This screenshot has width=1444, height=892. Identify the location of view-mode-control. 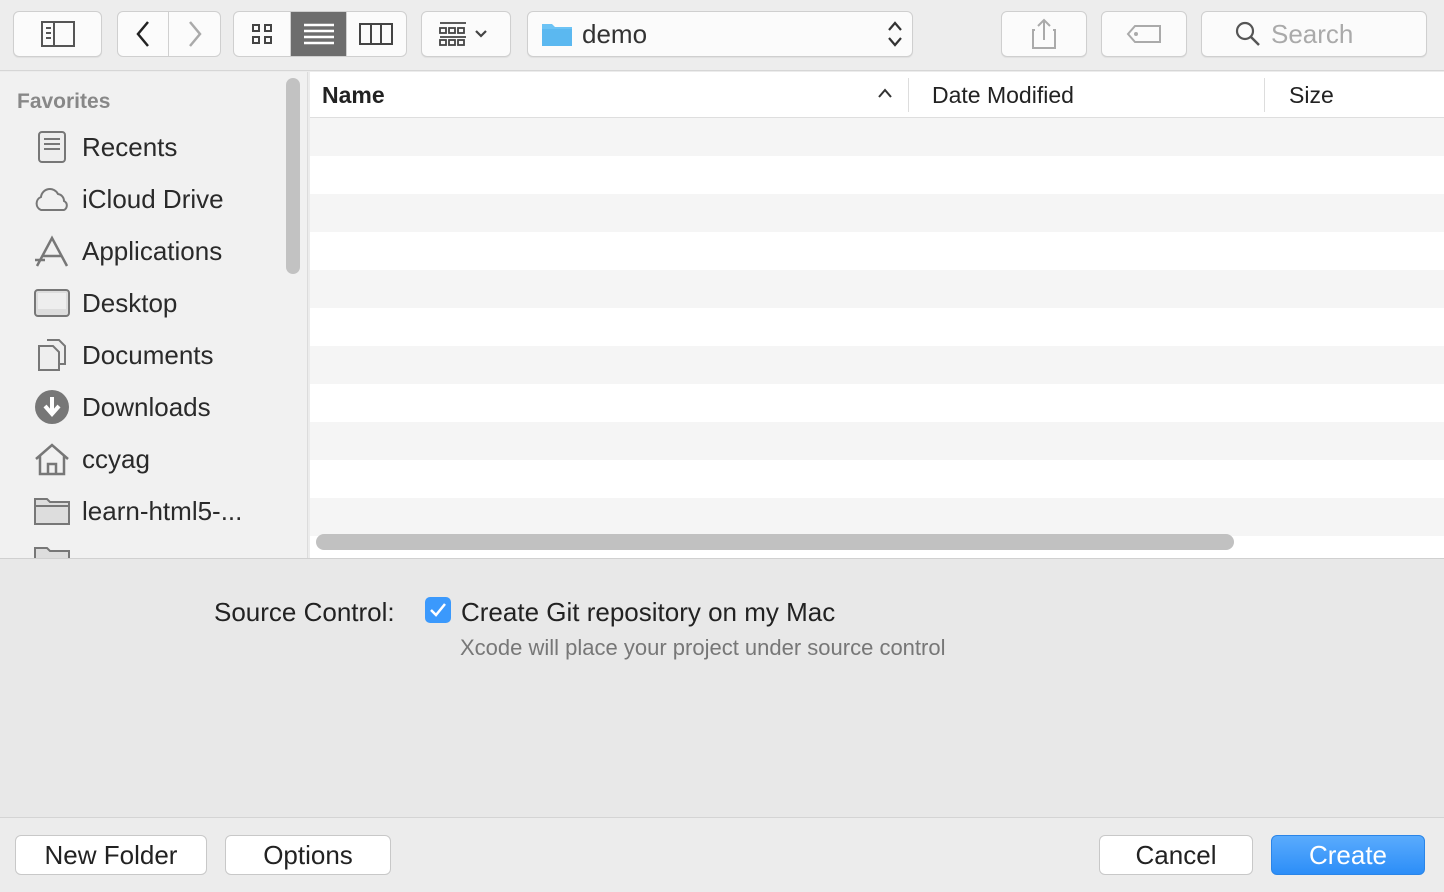
(320, 34).